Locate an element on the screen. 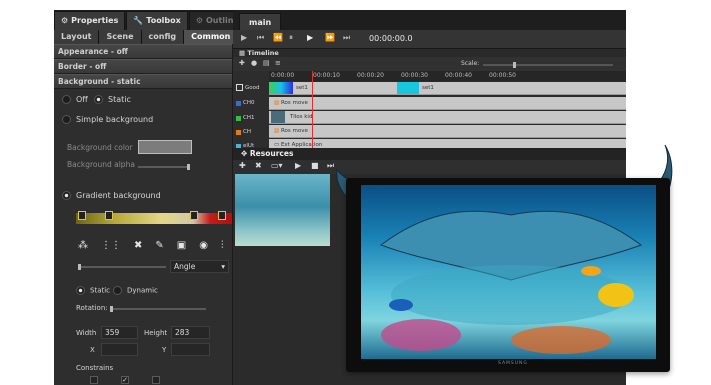  layers-icon: ▤ is located at coordinates (266, 63).